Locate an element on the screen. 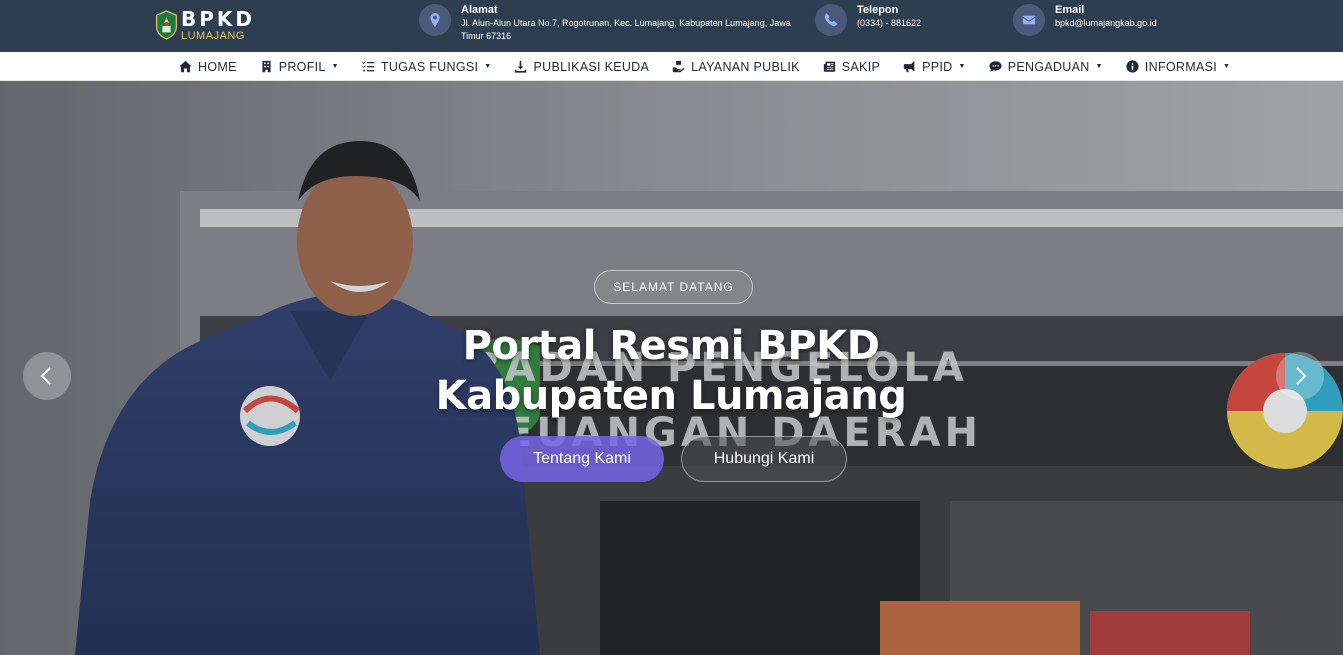 This screenshot has height=655, width=1343. chevron-left-icon is located at coordinates (45, 376).